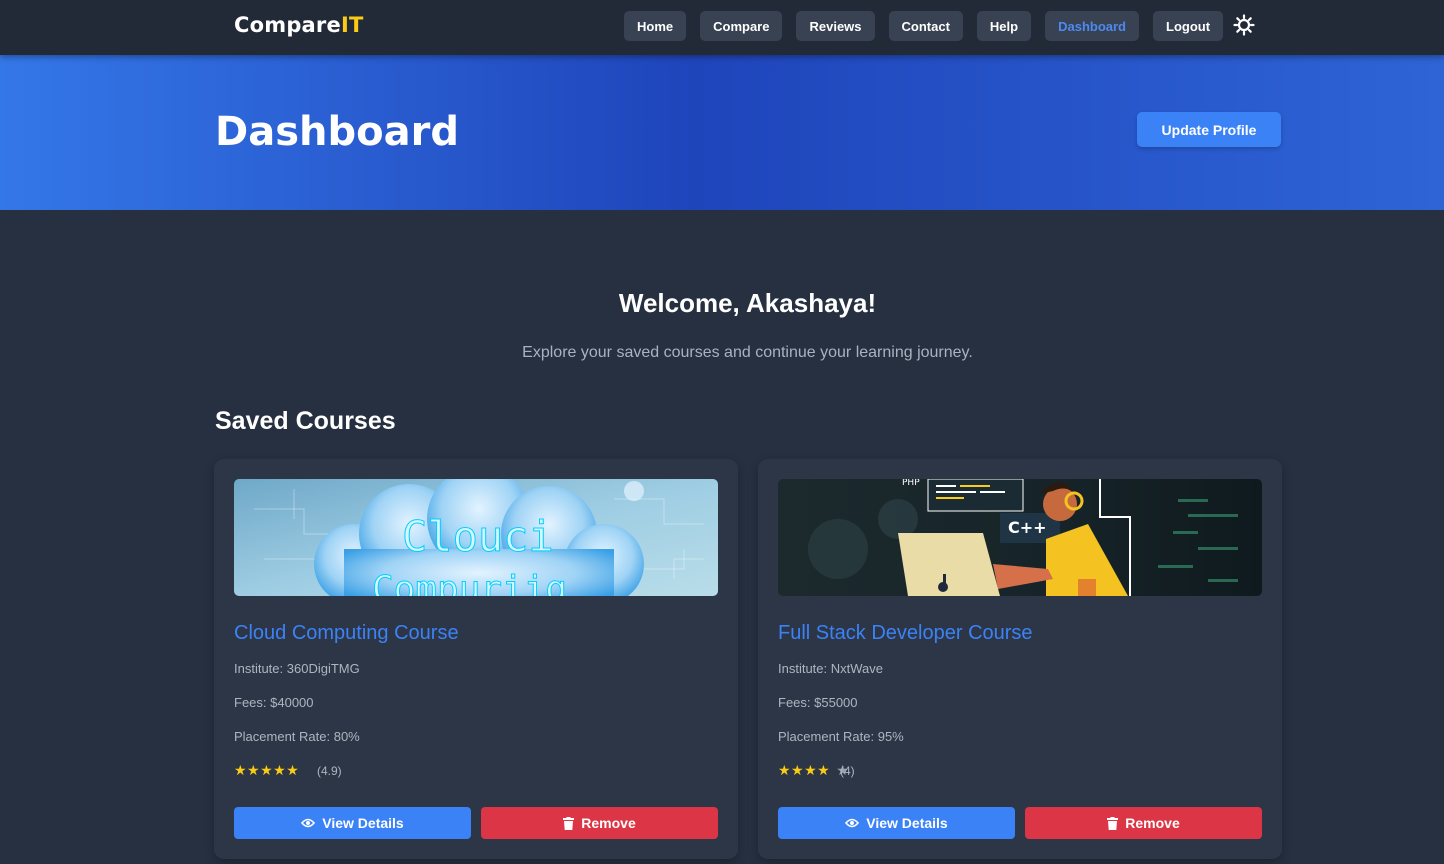 The height and width of the screenshot is (864, 1444). What do you see at coordinates (1027, 527) in the screenshot?
I see `cpp-image-text: C++` at bounding box center [1027, 527].